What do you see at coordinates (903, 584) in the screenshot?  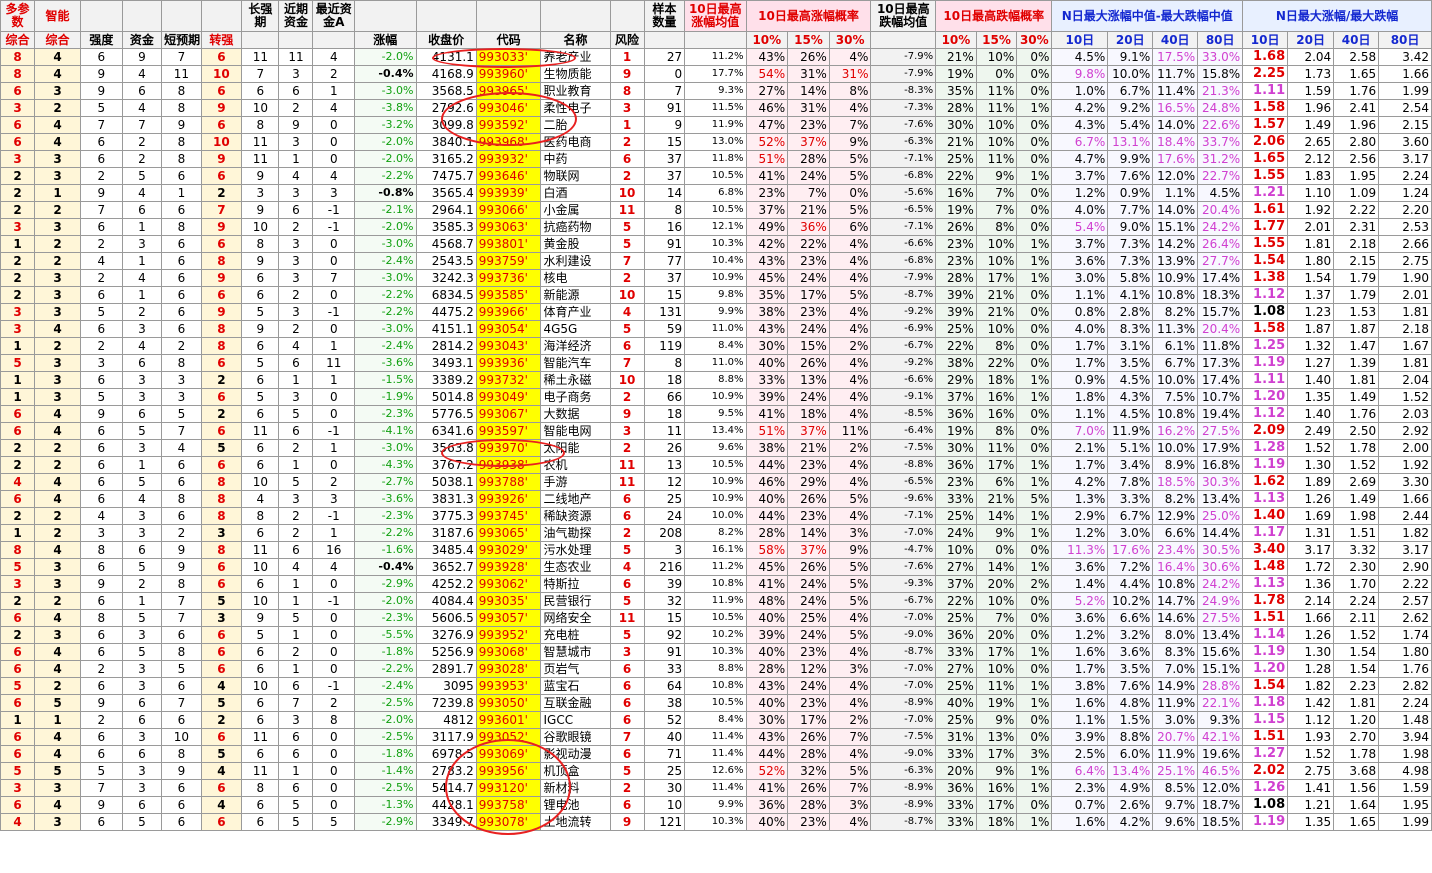 I see `max-fall-avg-cell: -9.3%` at bounding box center [903, 584].